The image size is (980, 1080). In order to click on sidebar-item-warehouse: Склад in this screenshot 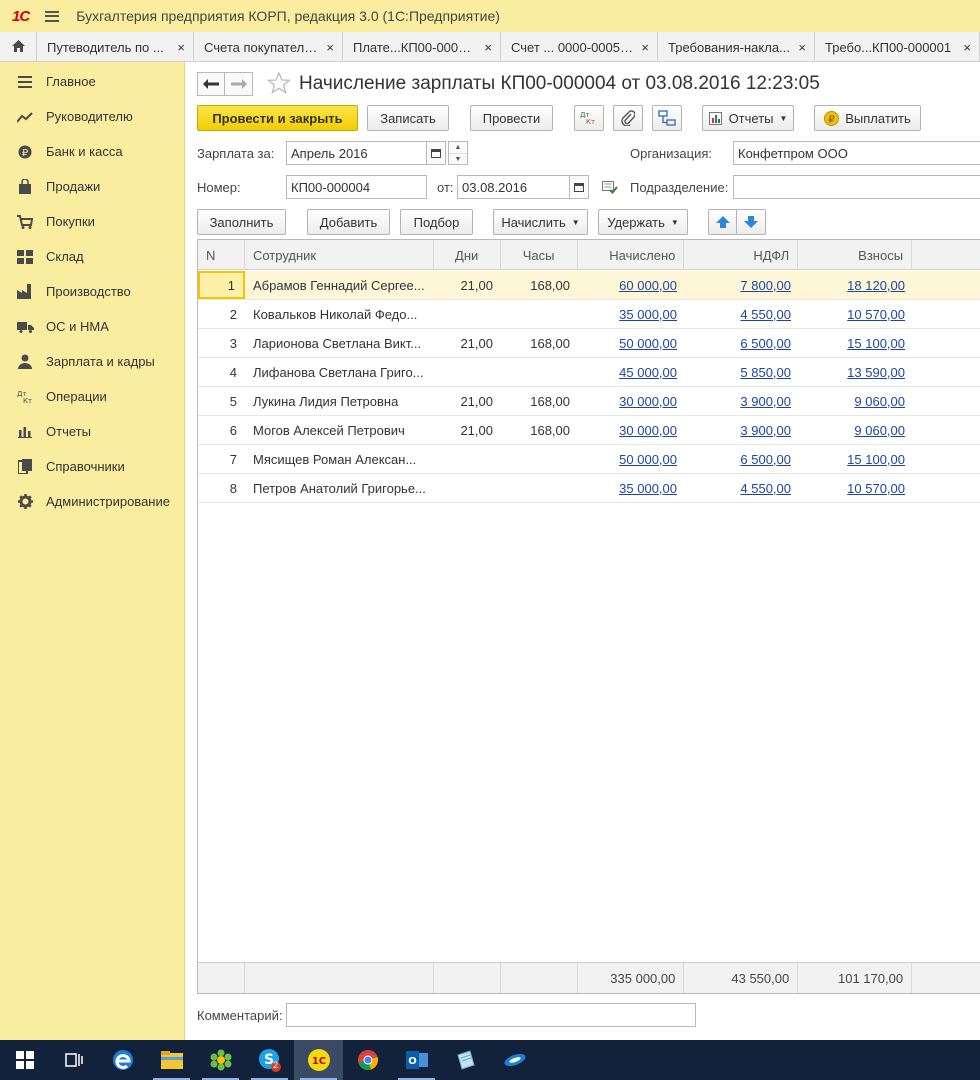, I will do `click(92, 256)`.